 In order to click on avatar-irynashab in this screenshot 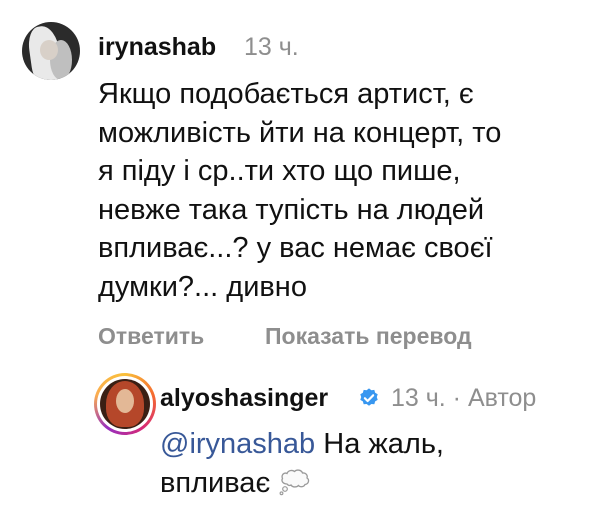, I will do `click(51, 51)`.